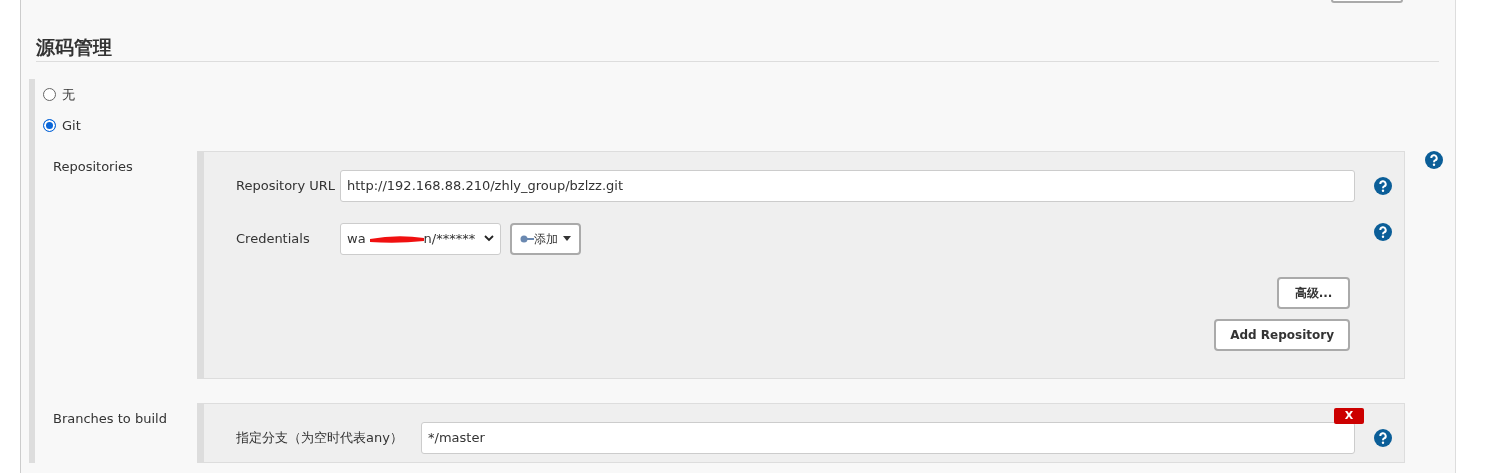 The width and height of the screenshot is (1512, 473). What do you see at coordinates (273, 238) in the screenshot?
I see `field-label: Credentials` at bounding box center [273, 238].